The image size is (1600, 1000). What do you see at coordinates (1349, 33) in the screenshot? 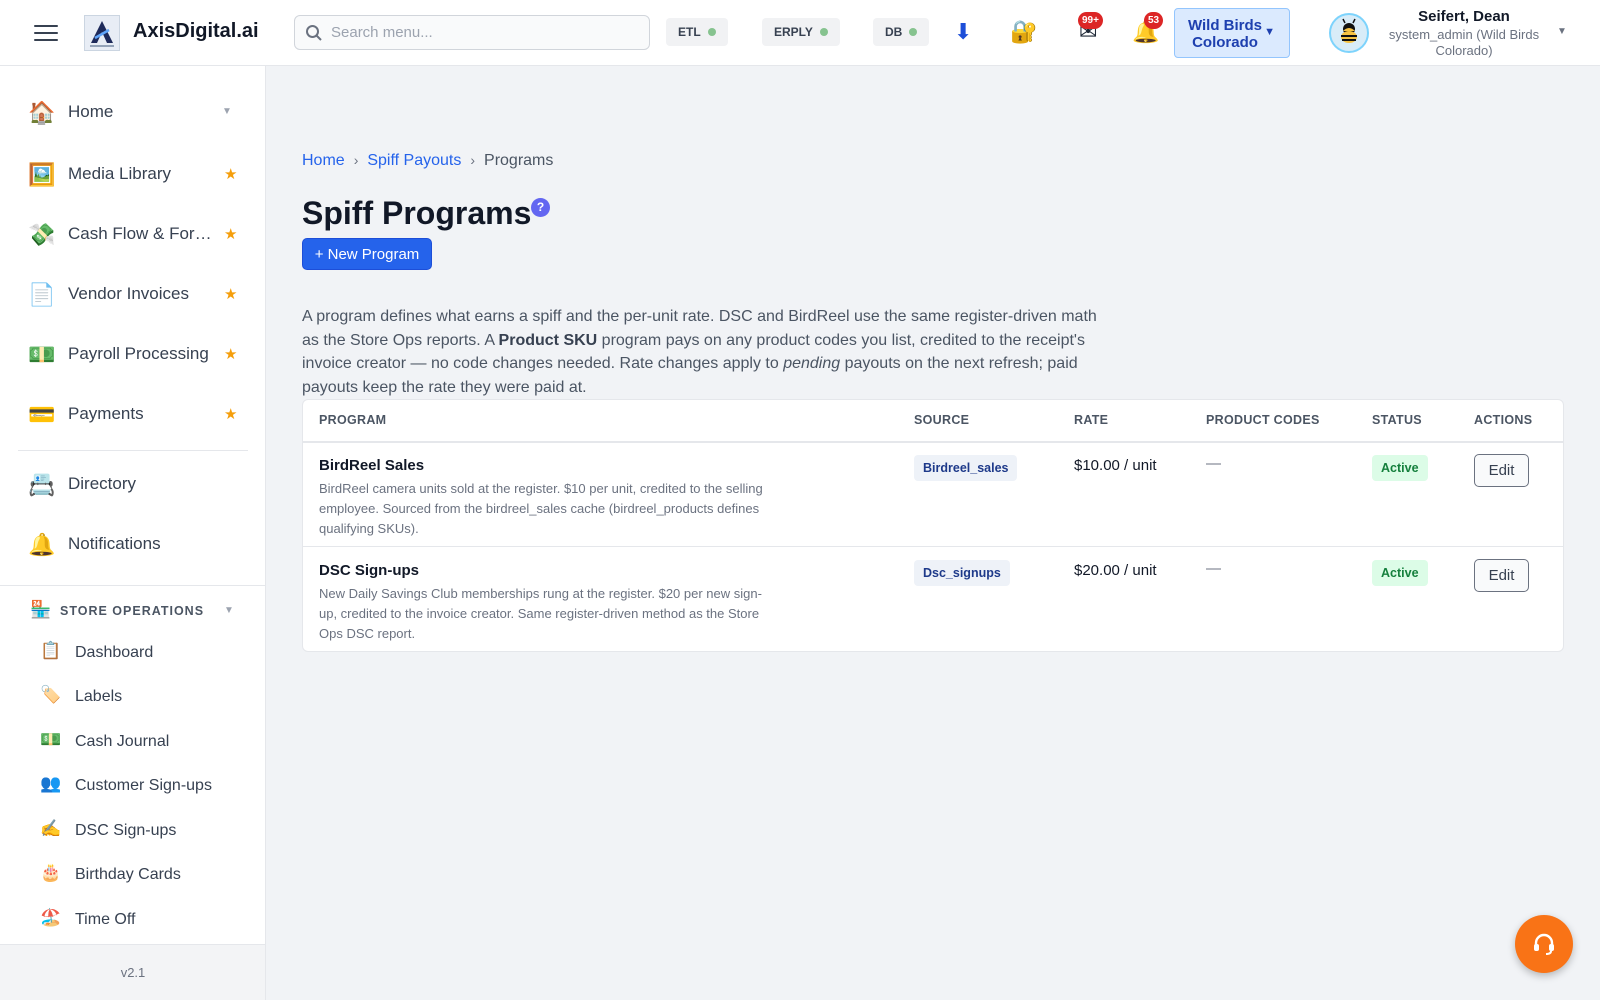
I see `avatar` at bounding box center [1349, 33].